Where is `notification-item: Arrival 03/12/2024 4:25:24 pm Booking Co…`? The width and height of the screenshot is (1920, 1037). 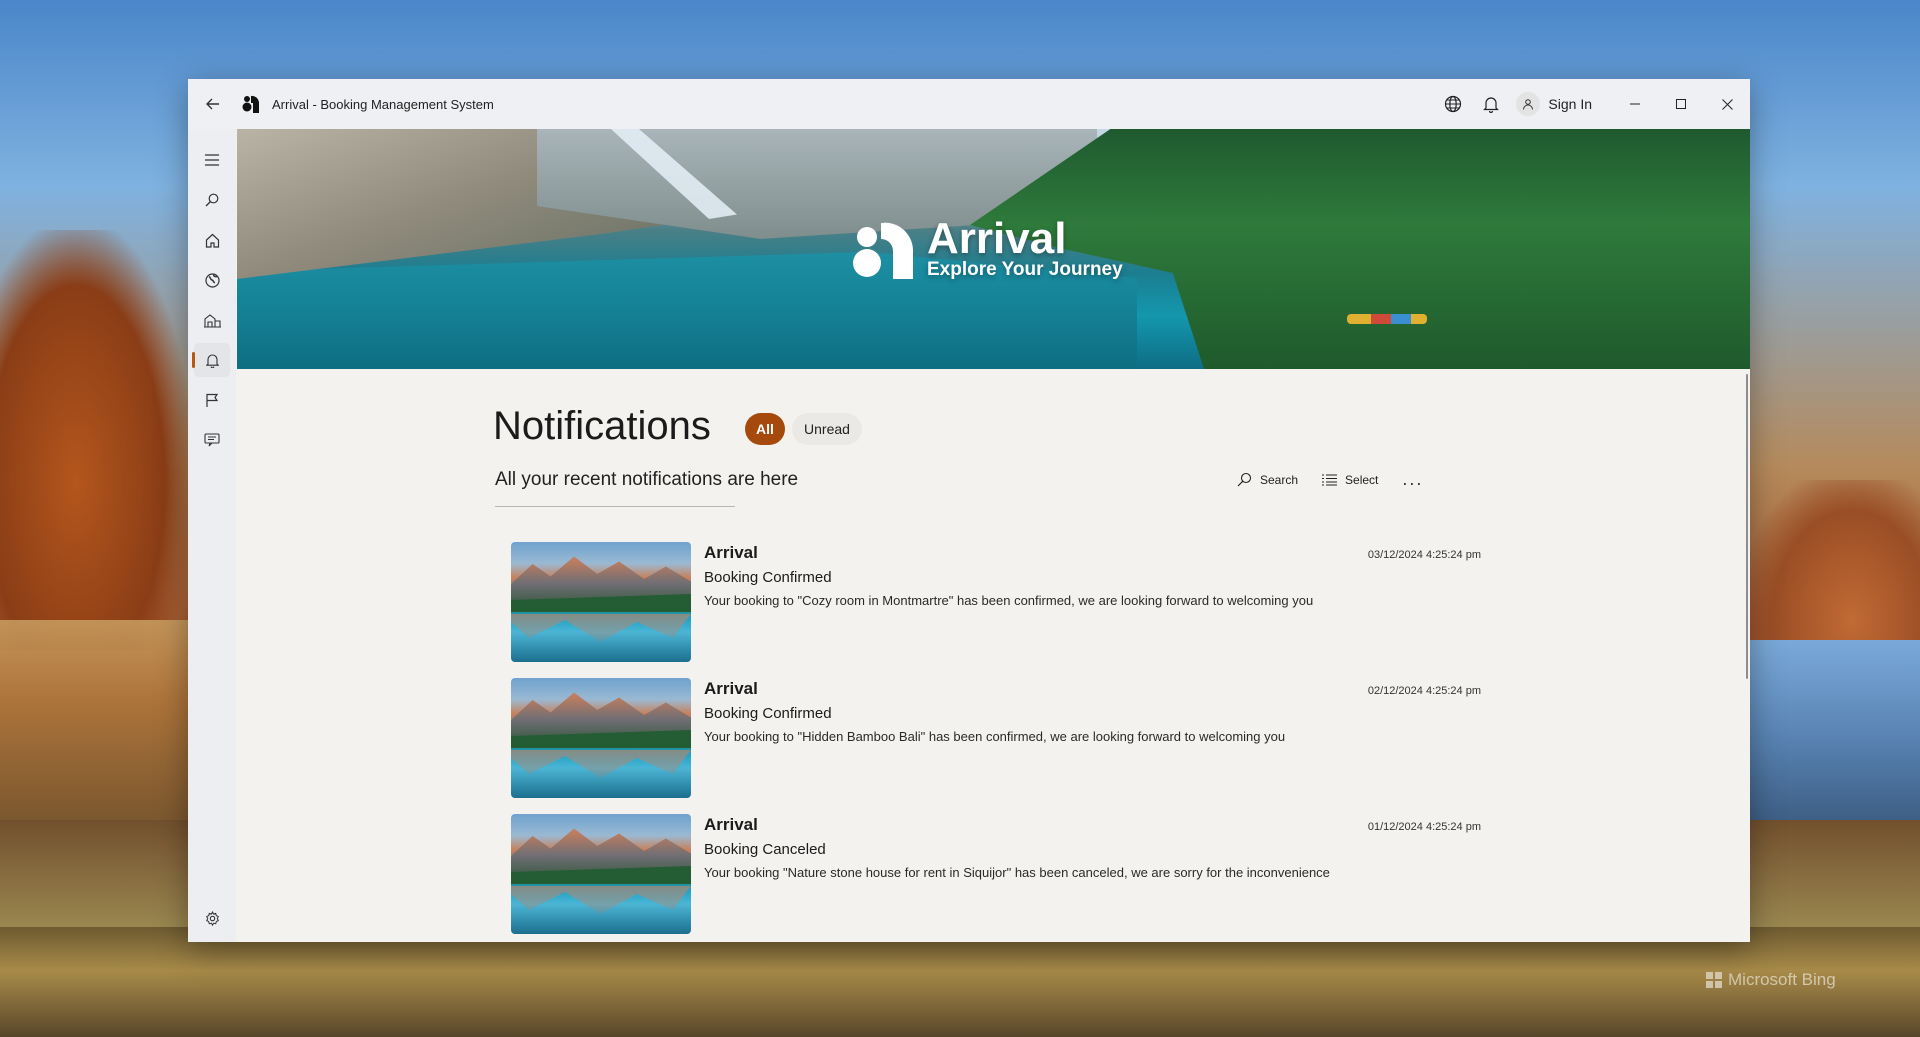 notification-item: Arrival 03/12/2024 4:25:24 pm Booking Co… is located at coordinates (996, 602).